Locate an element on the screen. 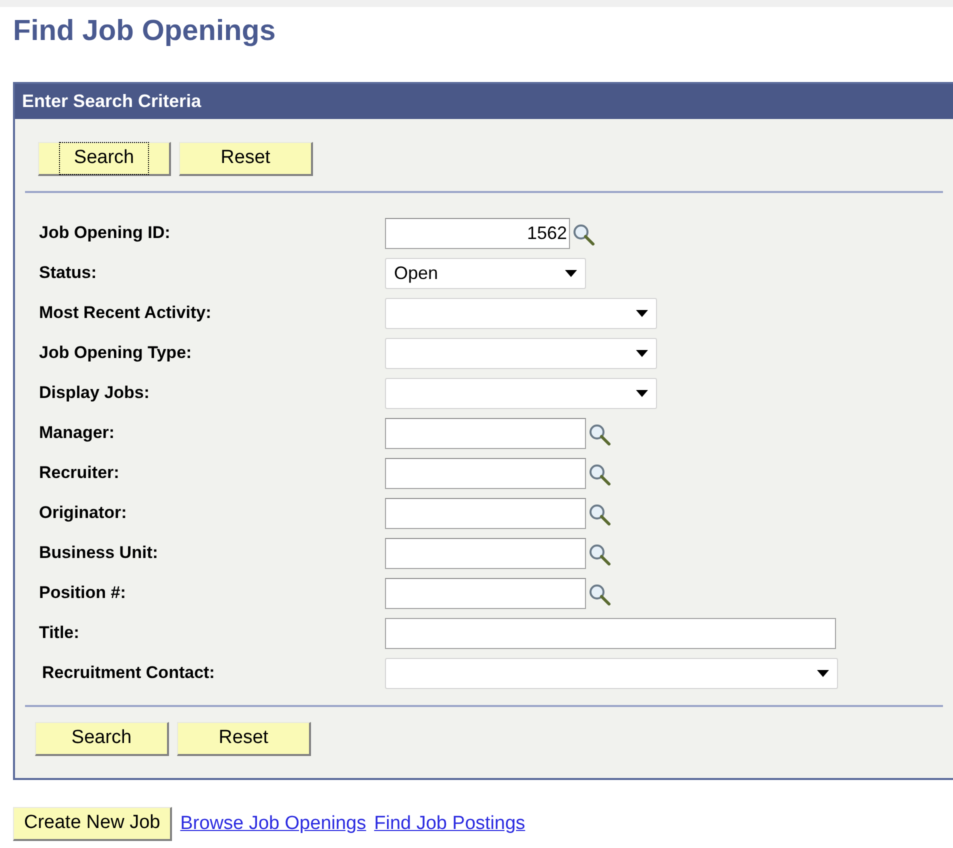 Image resolution: width=953 pixels, height=848 pixels. field-label: Job Opening ID: is located at coordinates (105, 233).